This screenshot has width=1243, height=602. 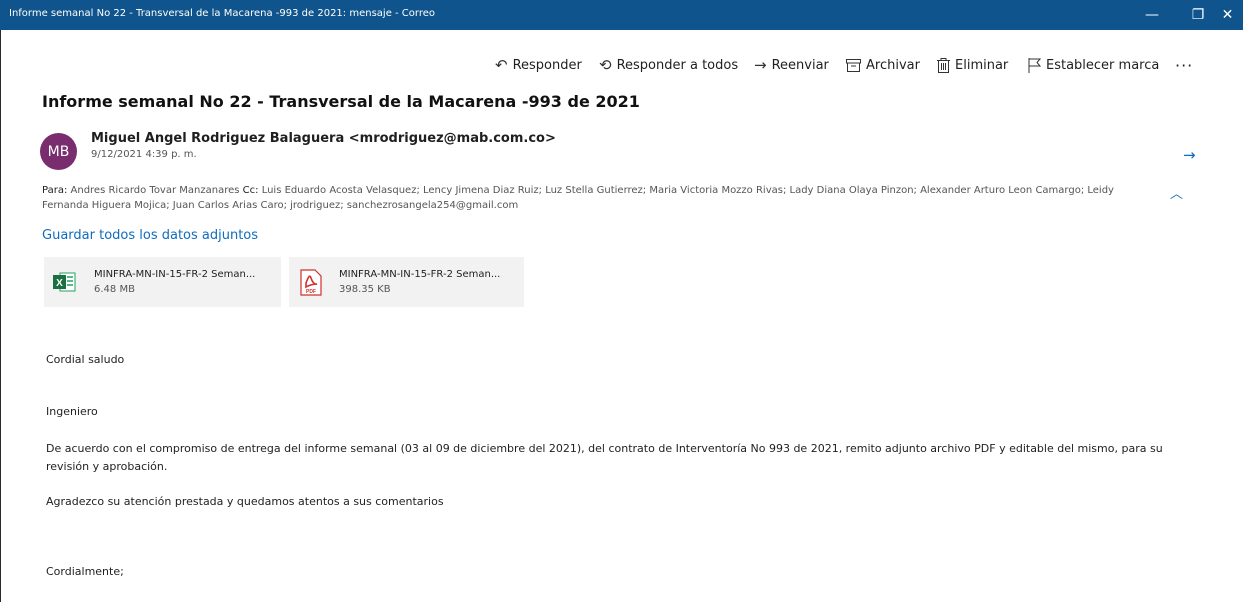 What do you see at coordinates (605, 65) in the screenshot?
I see `reply-all-icon: ⟲` at bounding box center [605, 65].